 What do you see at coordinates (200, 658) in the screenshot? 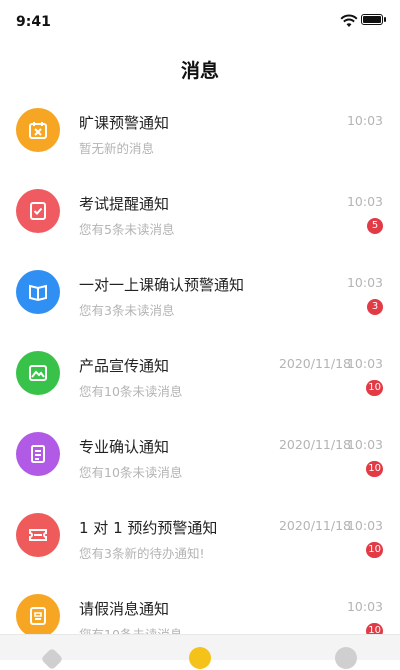
I see `message-icon` at bounding box center [200, 658].